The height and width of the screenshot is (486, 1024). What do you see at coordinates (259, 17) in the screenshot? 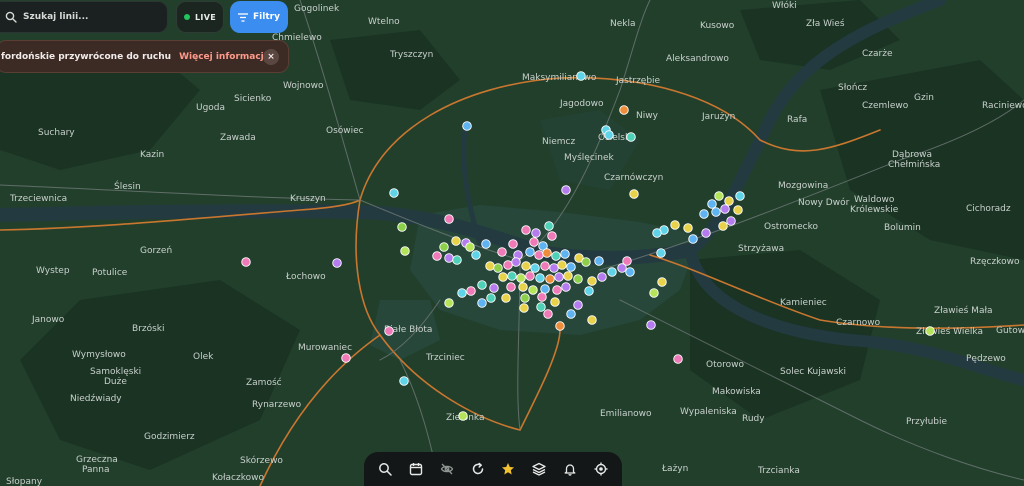
I see `filter-button: Filtry` at bounding box center [259, 17].